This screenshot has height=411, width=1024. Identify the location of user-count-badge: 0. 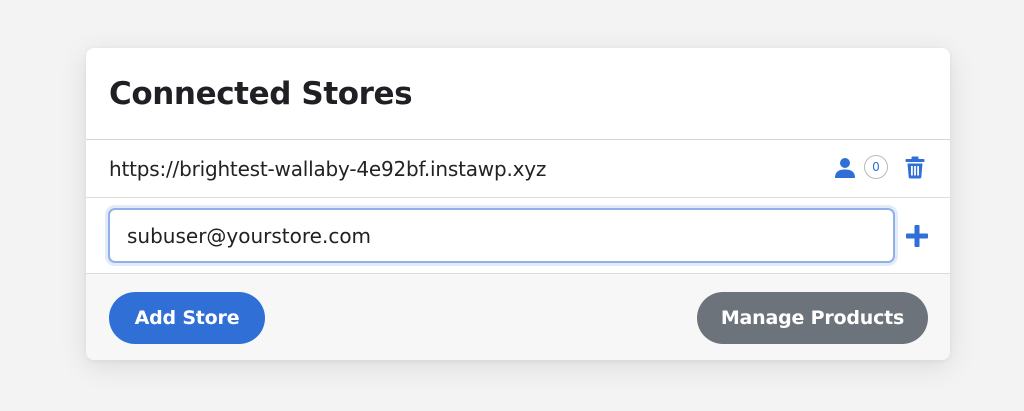
(876, 167).